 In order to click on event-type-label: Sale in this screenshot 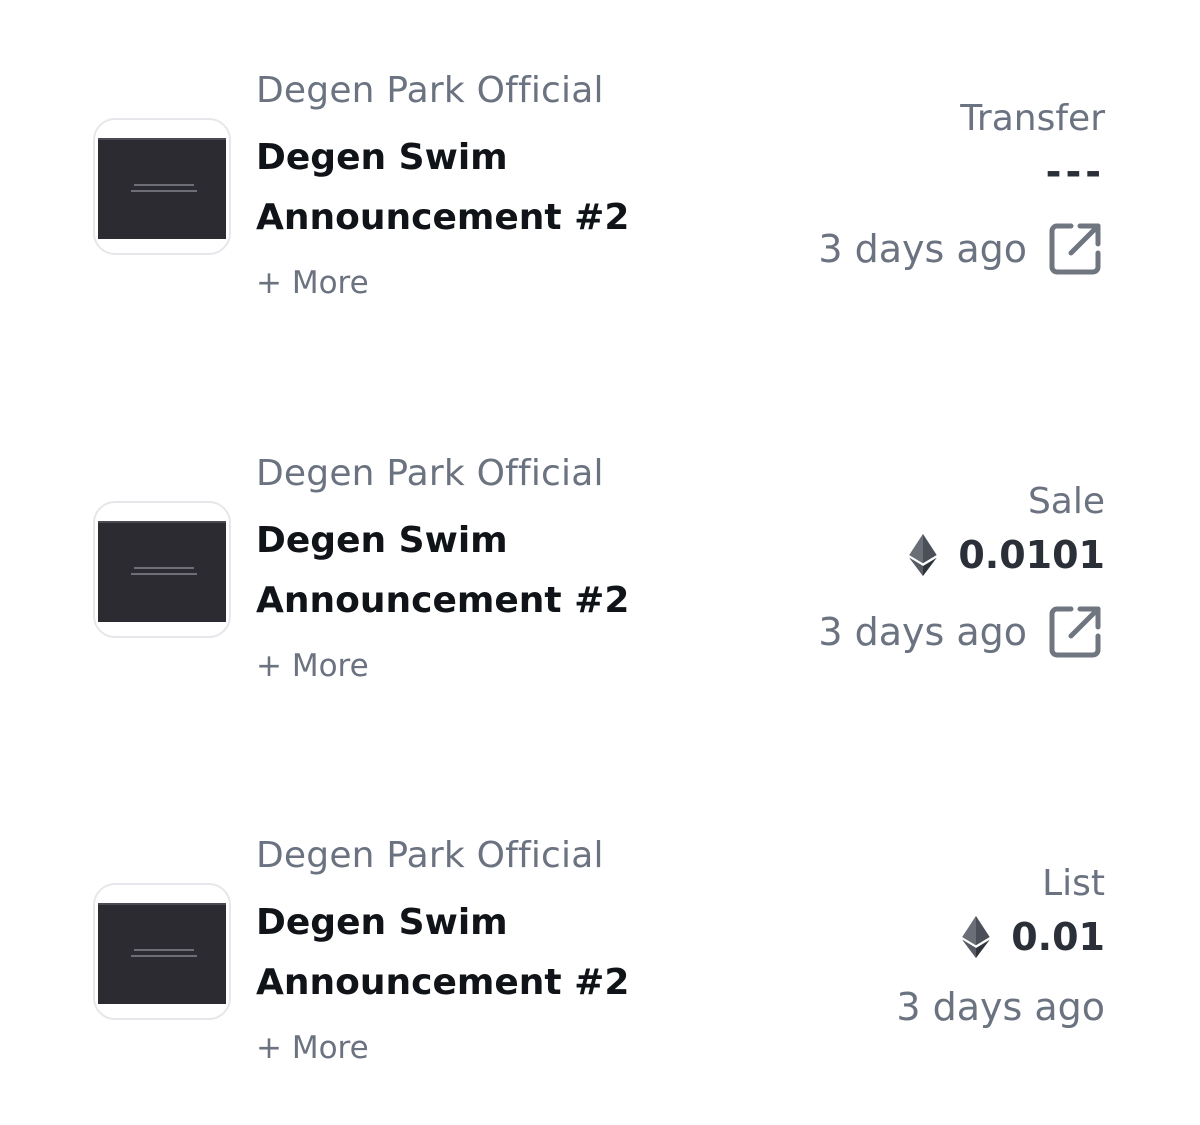, I will do `click(1066, 501)`.